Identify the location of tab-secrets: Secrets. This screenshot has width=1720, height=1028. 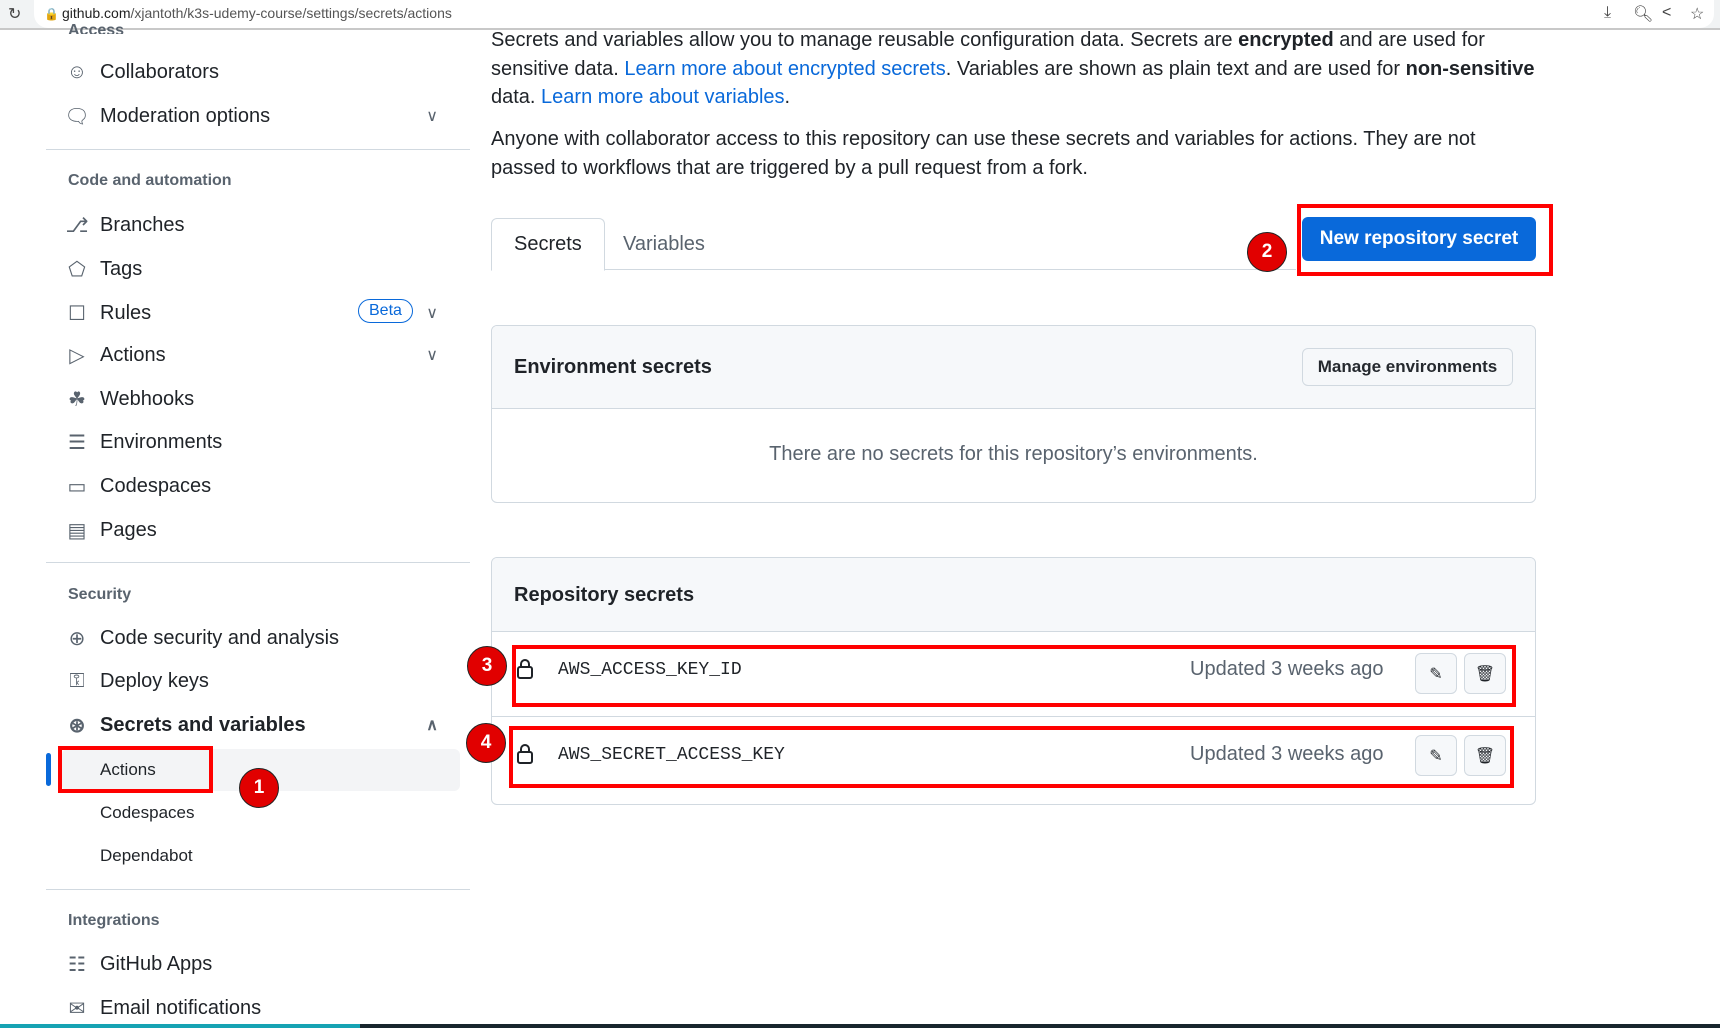
(548, 244).